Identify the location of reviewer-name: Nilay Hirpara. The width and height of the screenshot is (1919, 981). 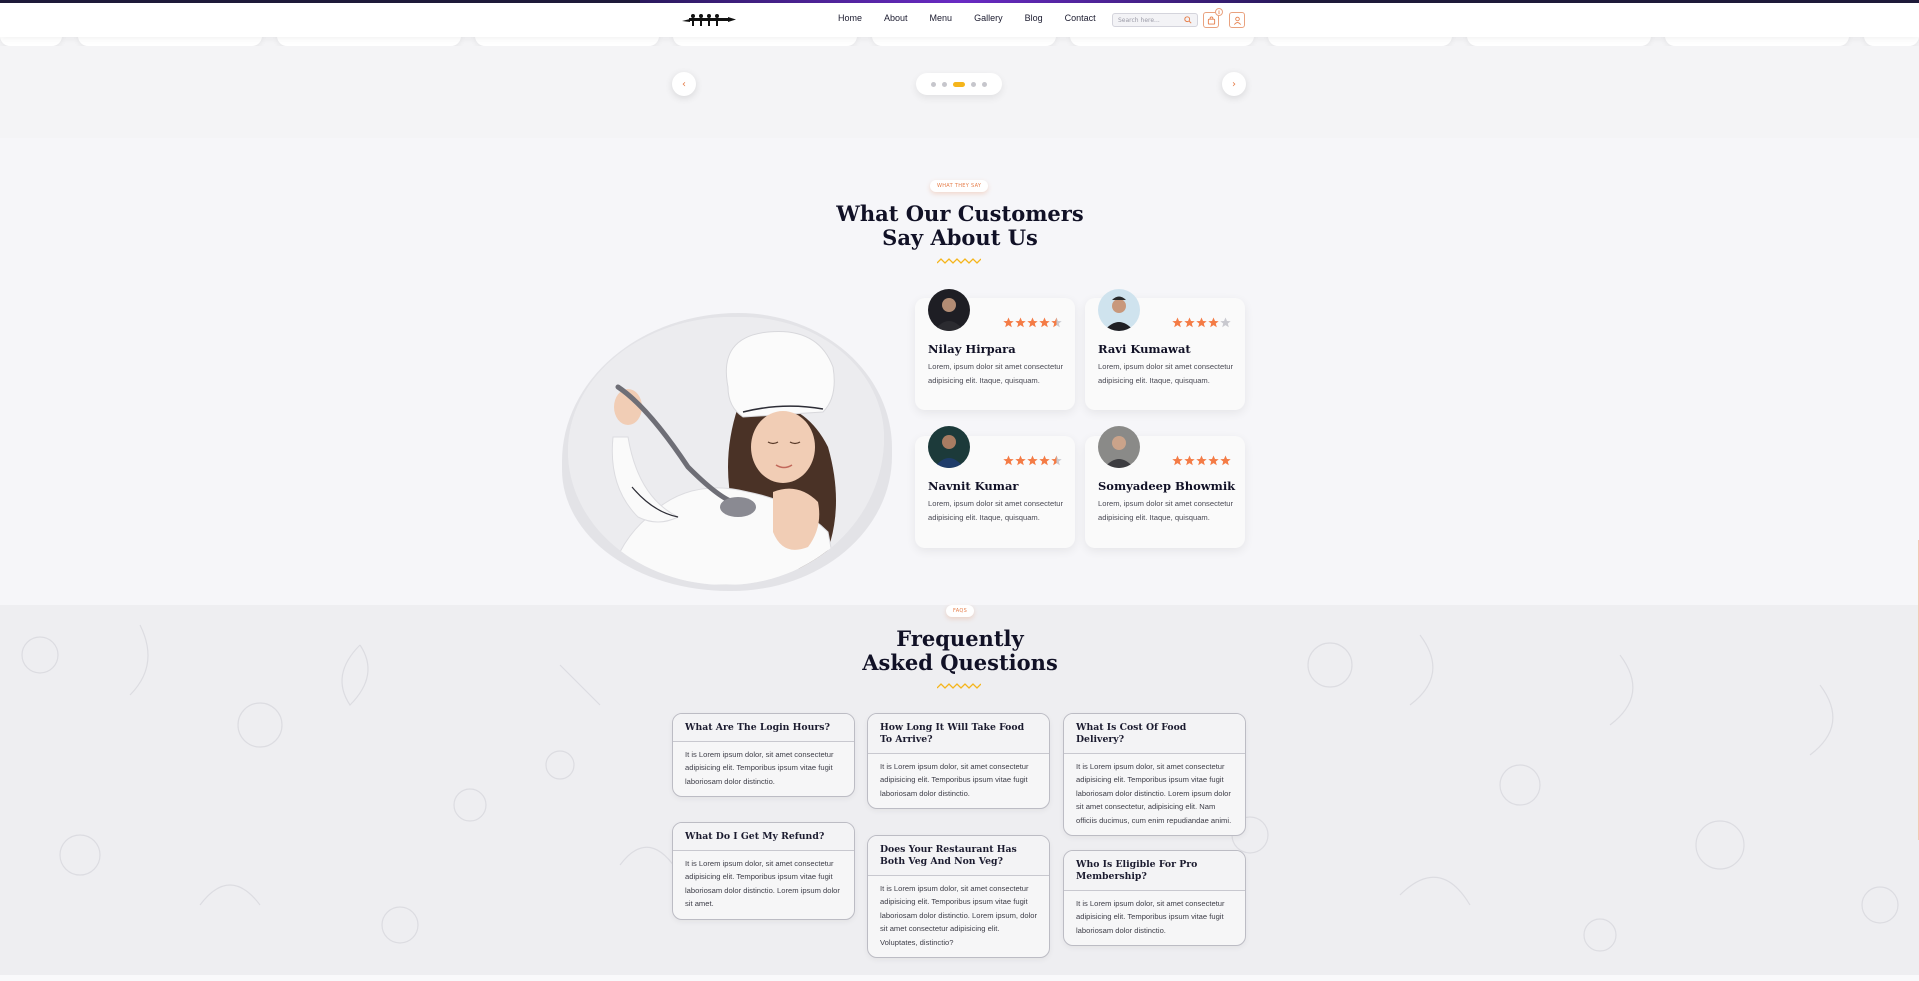
(972, 349).